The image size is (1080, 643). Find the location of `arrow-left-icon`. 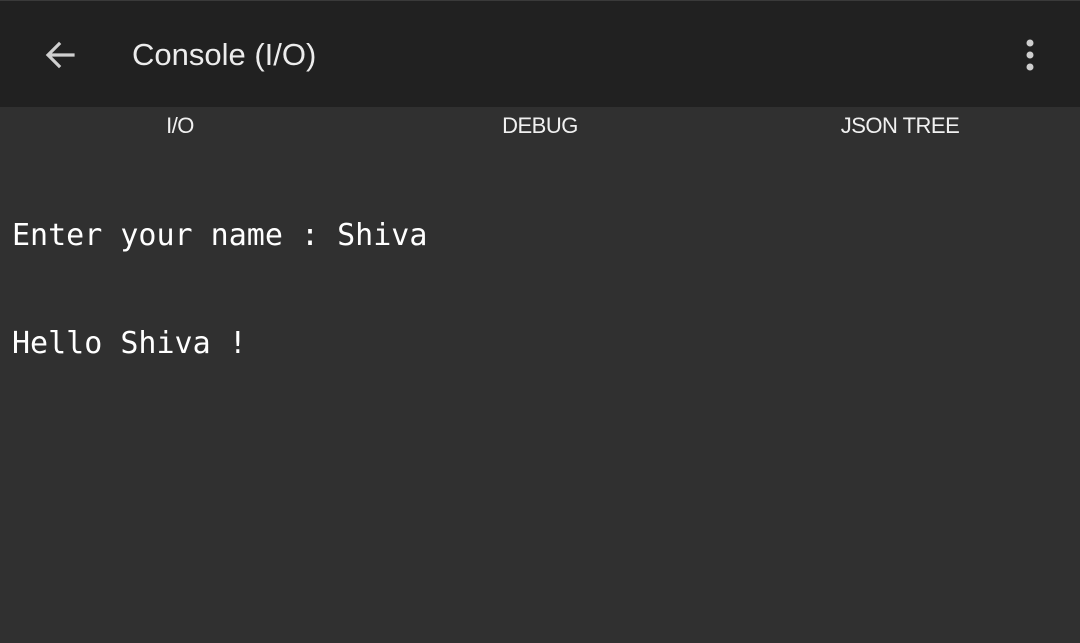

arrow-left-icon is located at coordinates (60, 55).